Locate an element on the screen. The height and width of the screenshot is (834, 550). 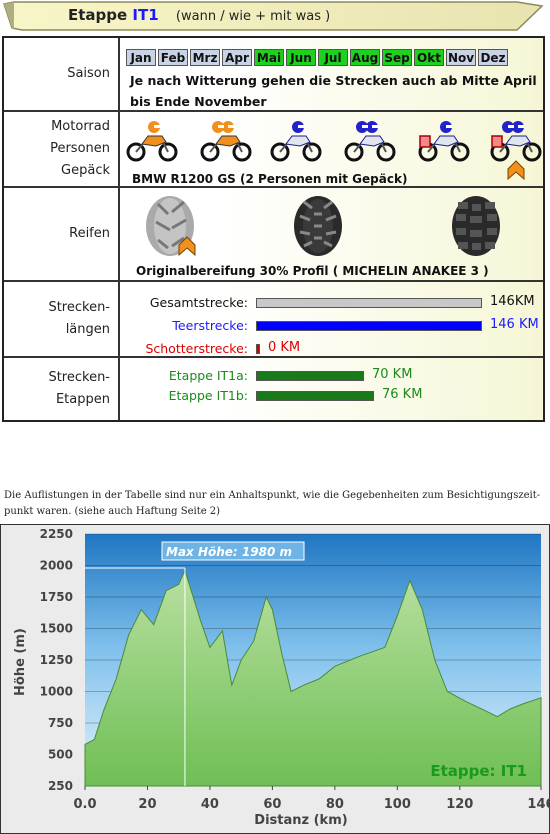
x-axis-label: Distanz (km) is located at coordinates (300, 820).